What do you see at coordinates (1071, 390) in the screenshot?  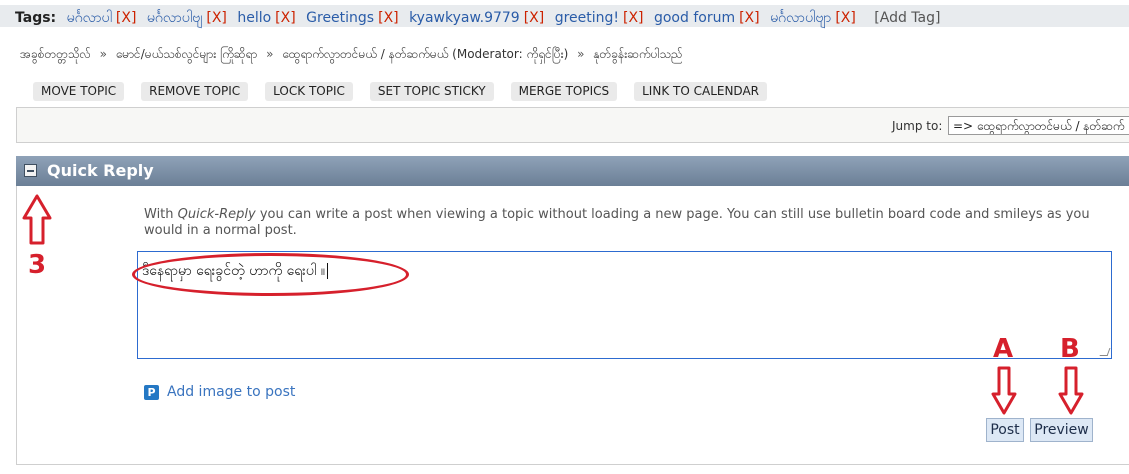 I see `down-arrow-b-annotation` at bounding box center [1071, 390].